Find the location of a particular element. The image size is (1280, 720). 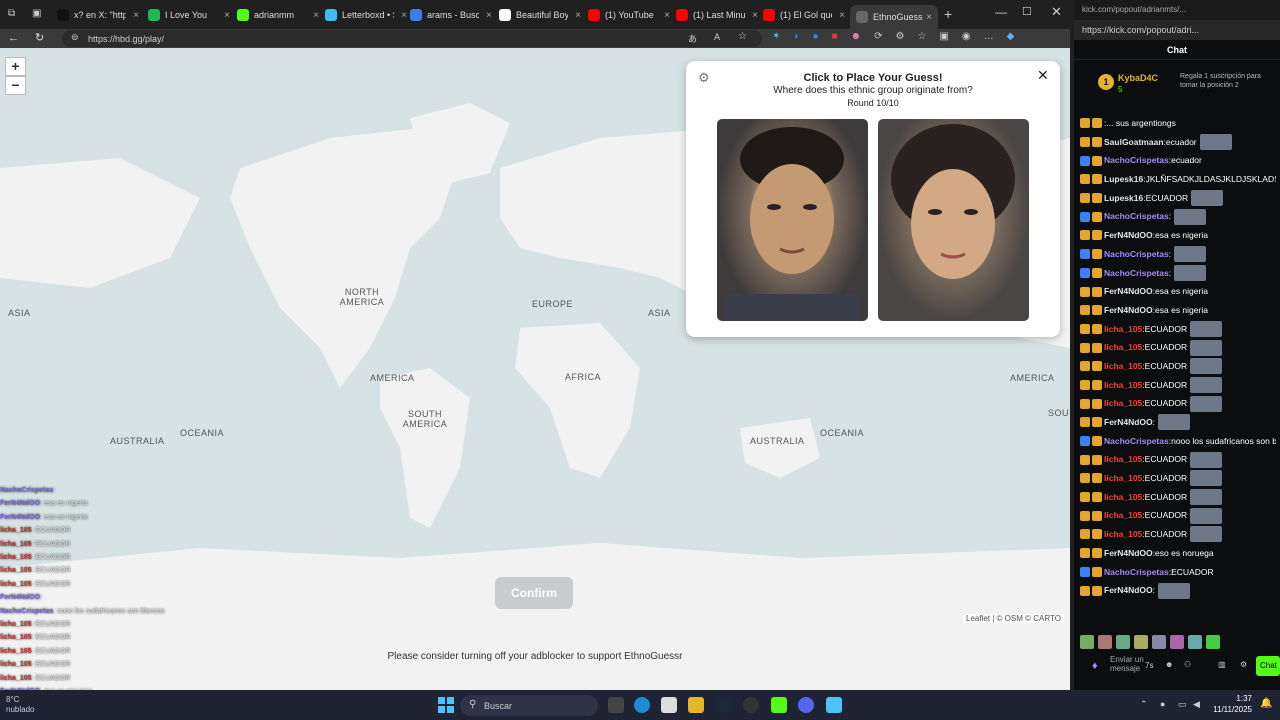

timer-icon: 7s is located at coordinates (1149, 665).